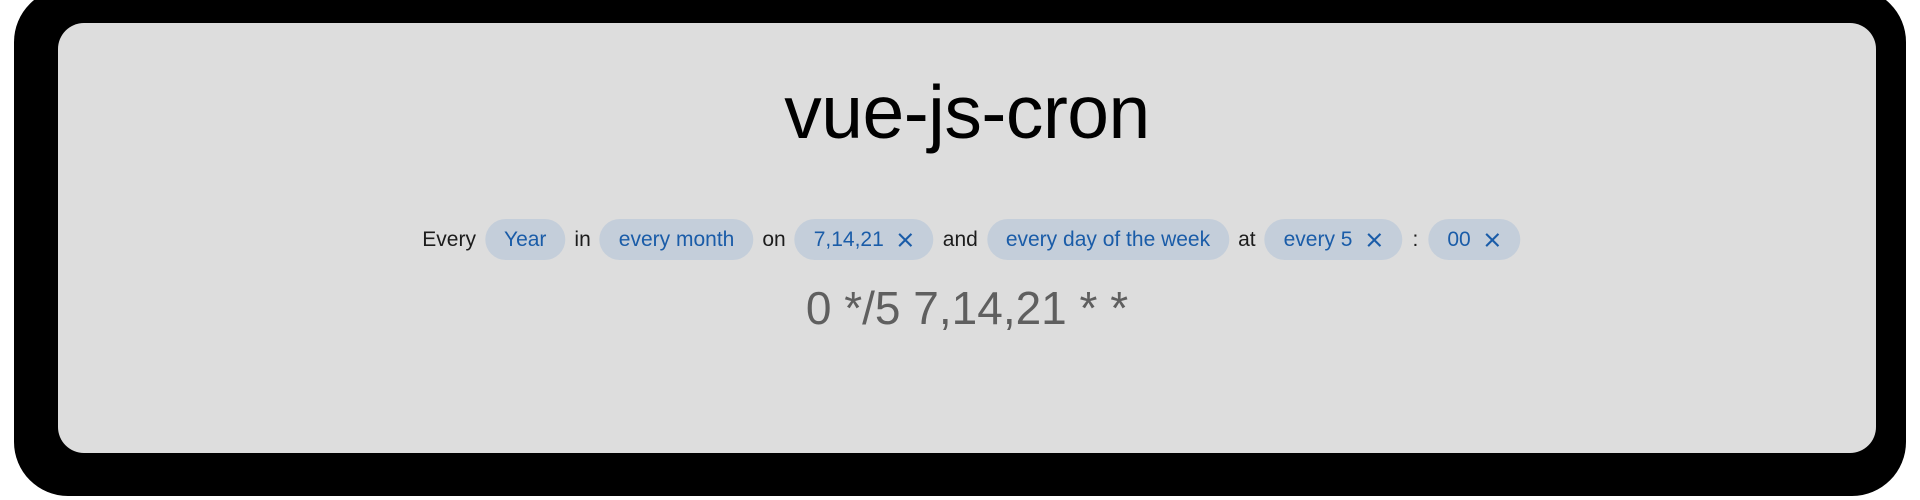 This screenshot has height=500, width=1920. I want to click on page-title: vue-js-cron, so click(967, 112).